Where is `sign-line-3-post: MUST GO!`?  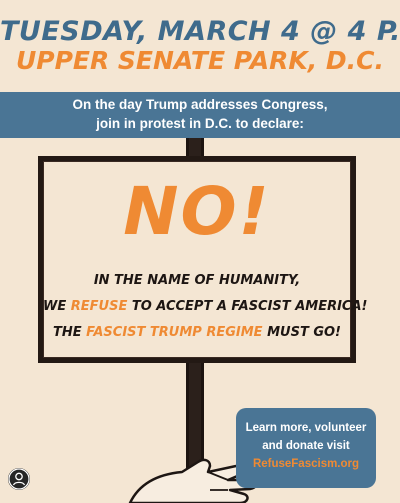
sign-line-3-post: MUST GO! is located at coordinates (301, 332).